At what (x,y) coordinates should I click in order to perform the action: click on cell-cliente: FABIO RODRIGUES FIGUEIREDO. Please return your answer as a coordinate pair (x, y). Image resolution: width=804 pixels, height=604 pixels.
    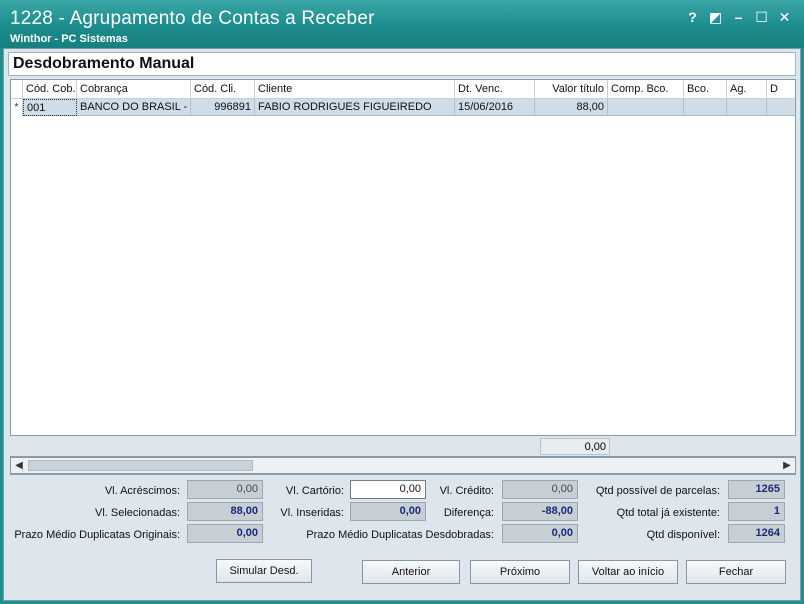
    Looking at the image, I should click on (355, 107).